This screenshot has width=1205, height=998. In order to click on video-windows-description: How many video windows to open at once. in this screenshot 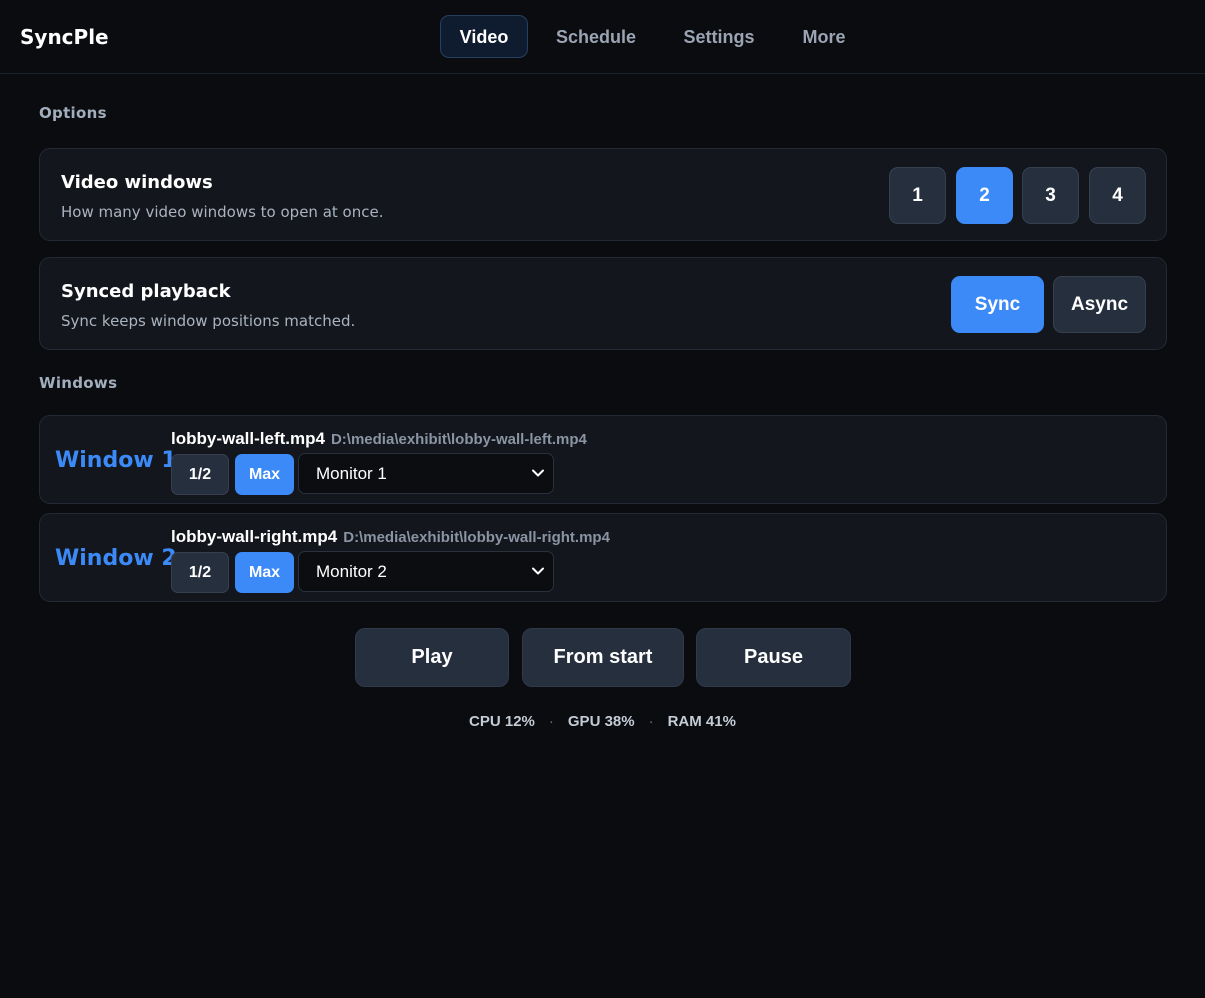, I will do `click(222, 212)`.